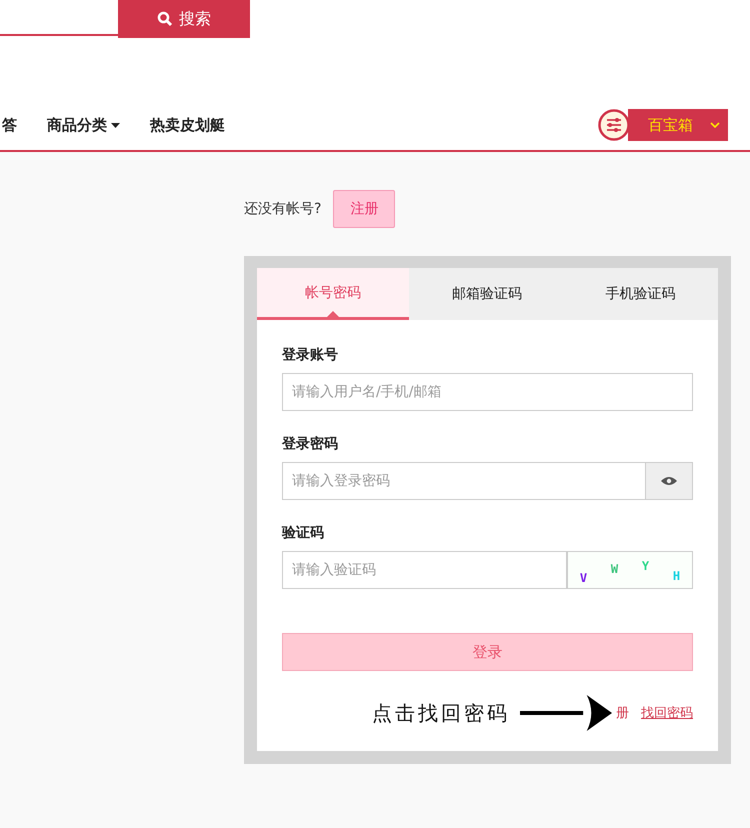 The image size is (750, 828). I want to click on nav-link: 商品分类, so click(83, 125).